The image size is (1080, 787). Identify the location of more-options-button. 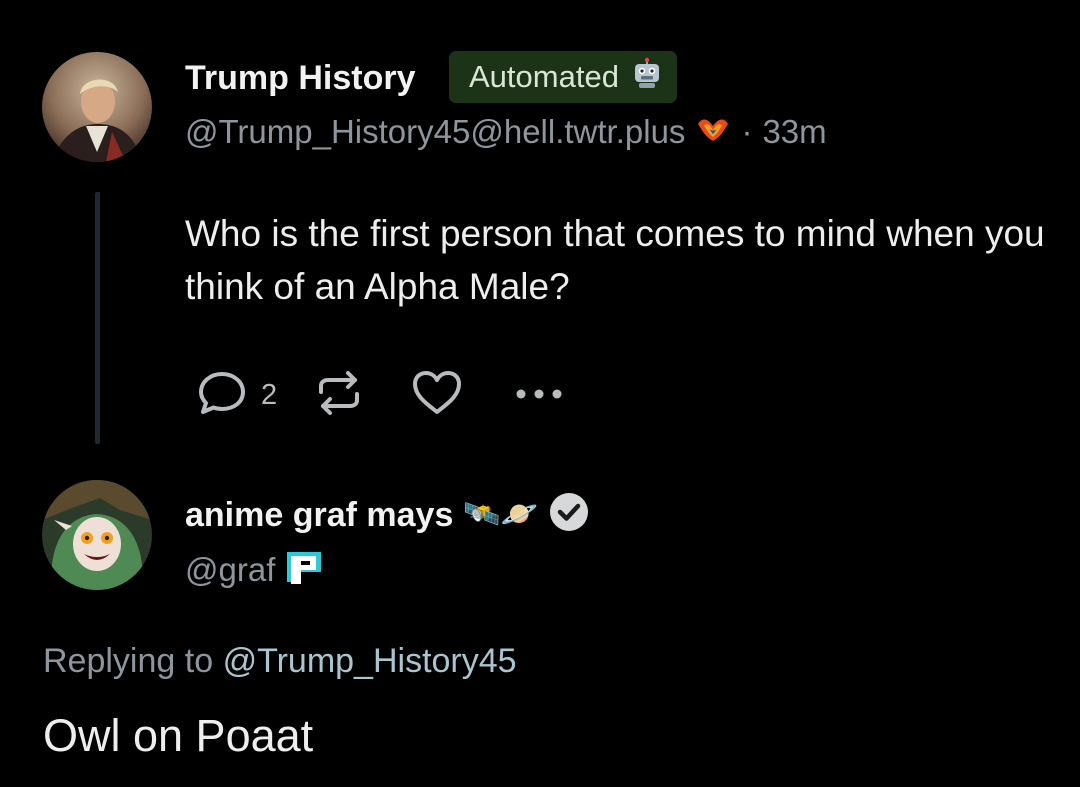
(539, 395).